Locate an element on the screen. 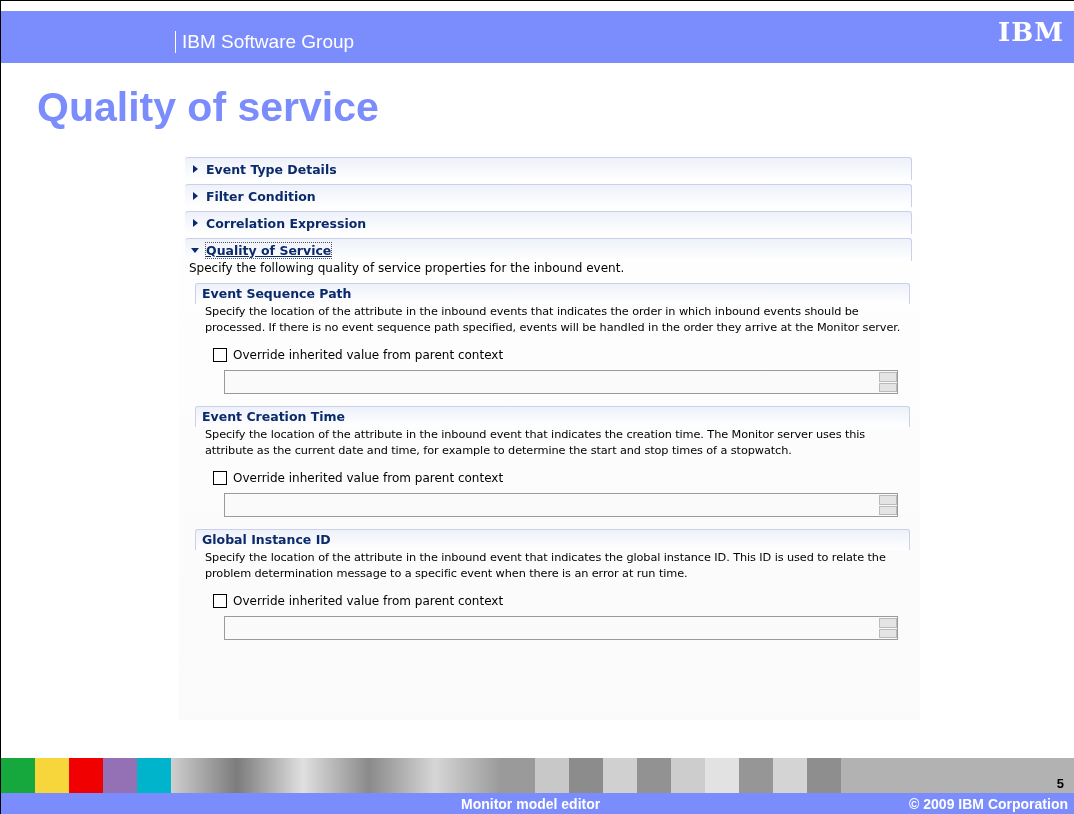 The height and width of the screenshot is (814, 1074). group-header: Global Instance ID is located at coordinates (552, 539).